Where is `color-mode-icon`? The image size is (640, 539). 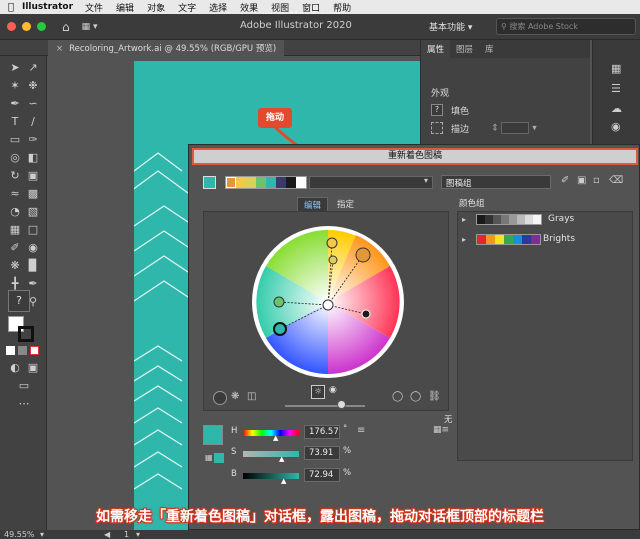 color-mode-icon is located at coordinates (10, 350).